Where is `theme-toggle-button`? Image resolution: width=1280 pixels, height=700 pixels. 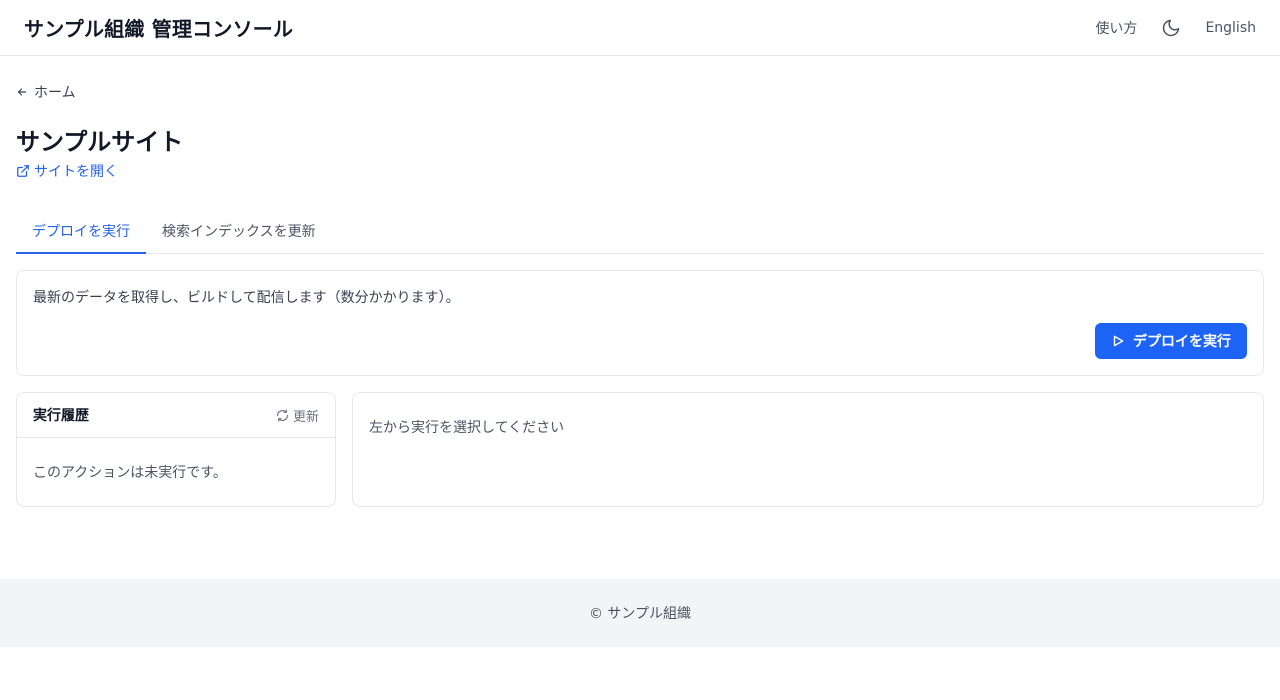 theme-toggle-button is located at coordinates (1171, 28).